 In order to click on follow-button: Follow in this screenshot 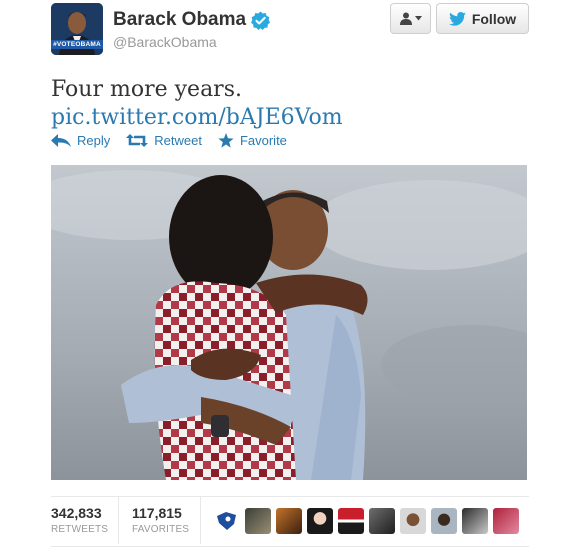, I will do `click(482, 18)`.